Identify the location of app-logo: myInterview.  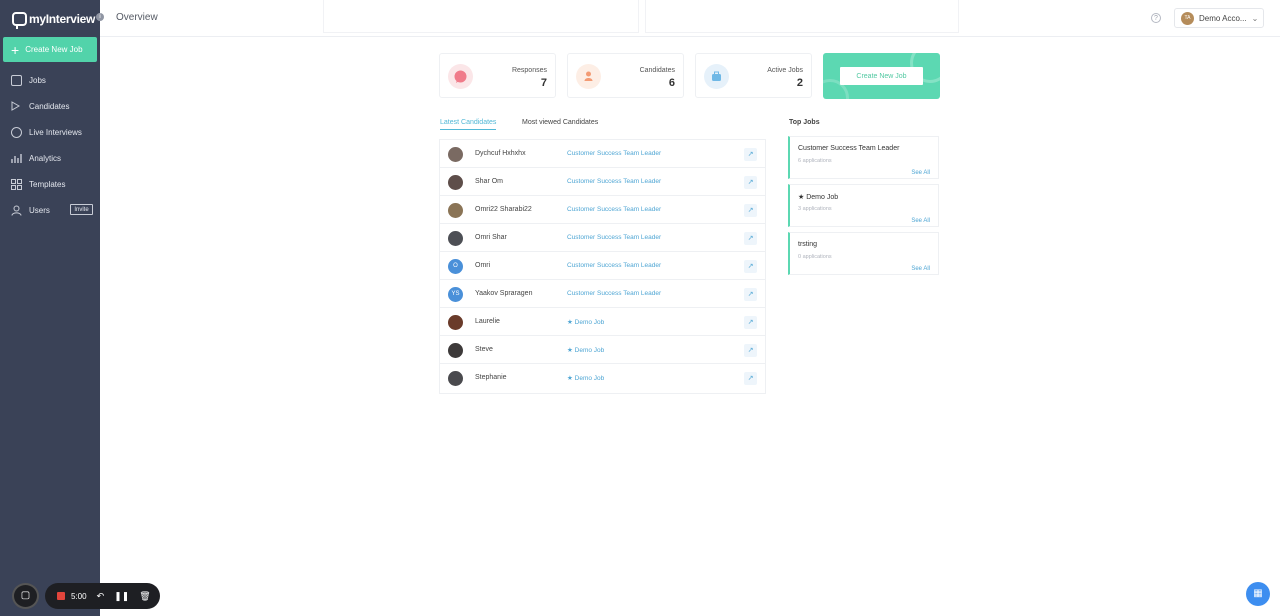
(54, 19).